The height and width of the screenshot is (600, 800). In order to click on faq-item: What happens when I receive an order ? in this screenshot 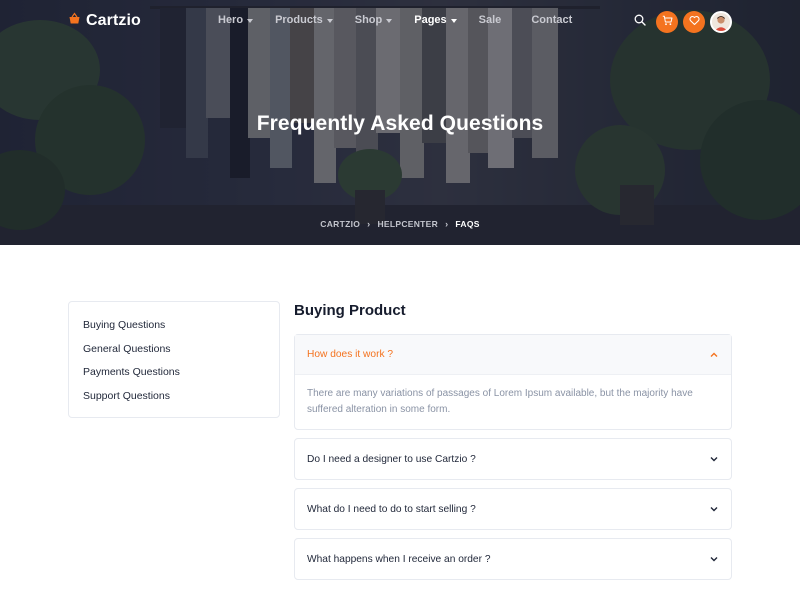, I will do `click(513, 559)`.